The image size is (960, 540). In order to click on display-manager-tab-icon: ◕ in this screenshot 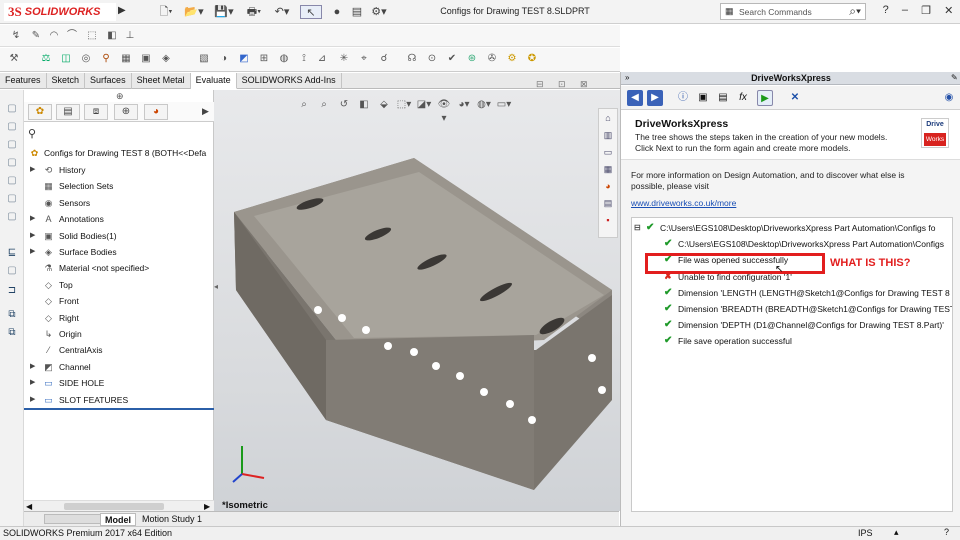, I will do `click(156, 112)`.